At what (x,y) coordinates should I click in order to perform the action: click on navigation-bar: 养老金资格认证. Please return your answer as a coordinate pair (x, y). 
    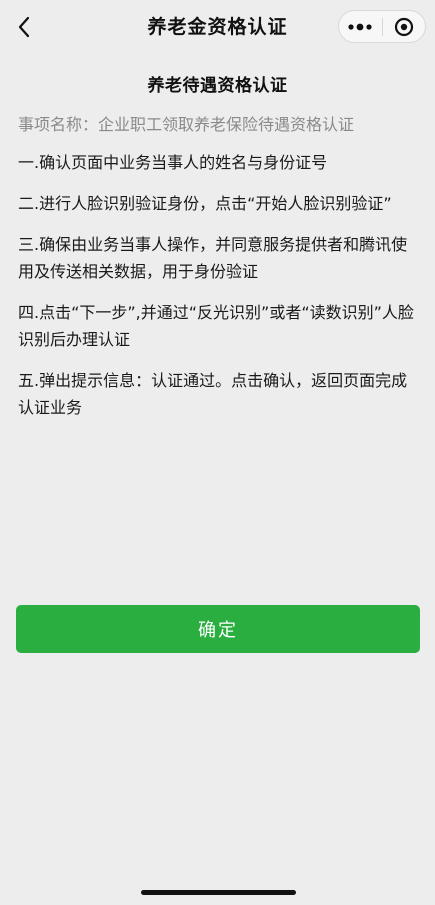
    Looking at the image, I should click on (217, 27).